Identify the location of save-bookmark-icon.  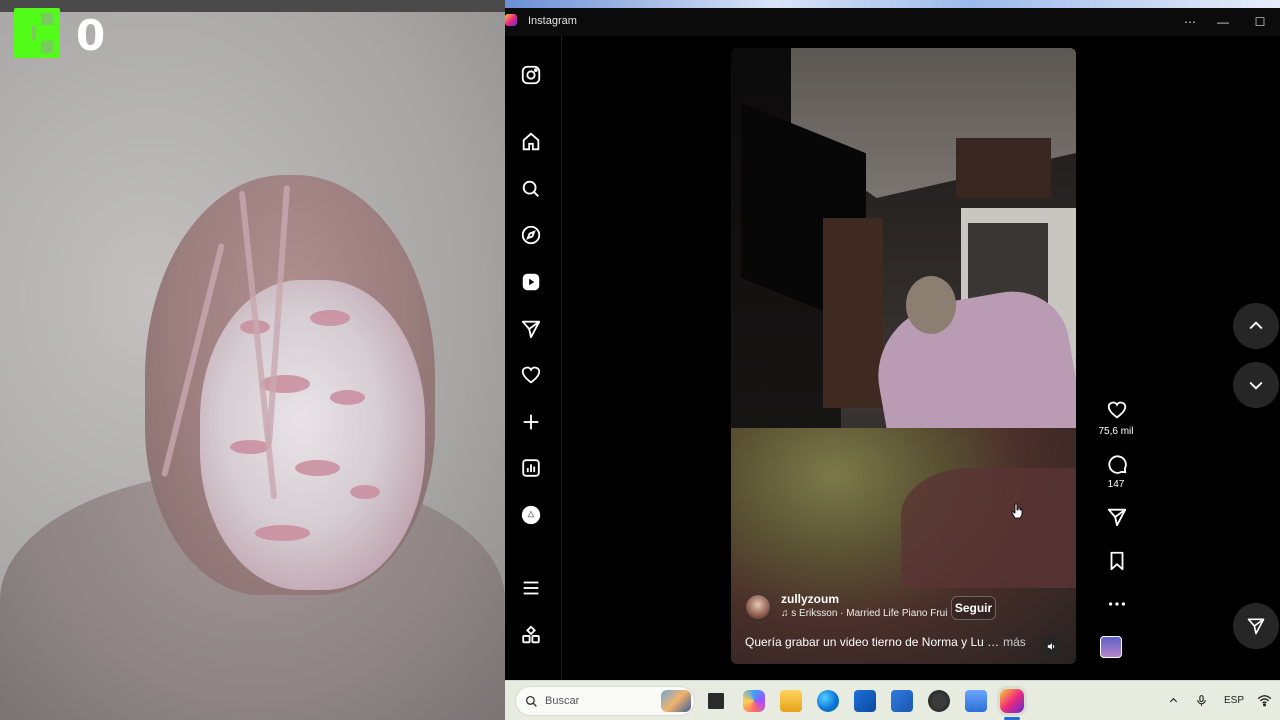
(1117, 561).